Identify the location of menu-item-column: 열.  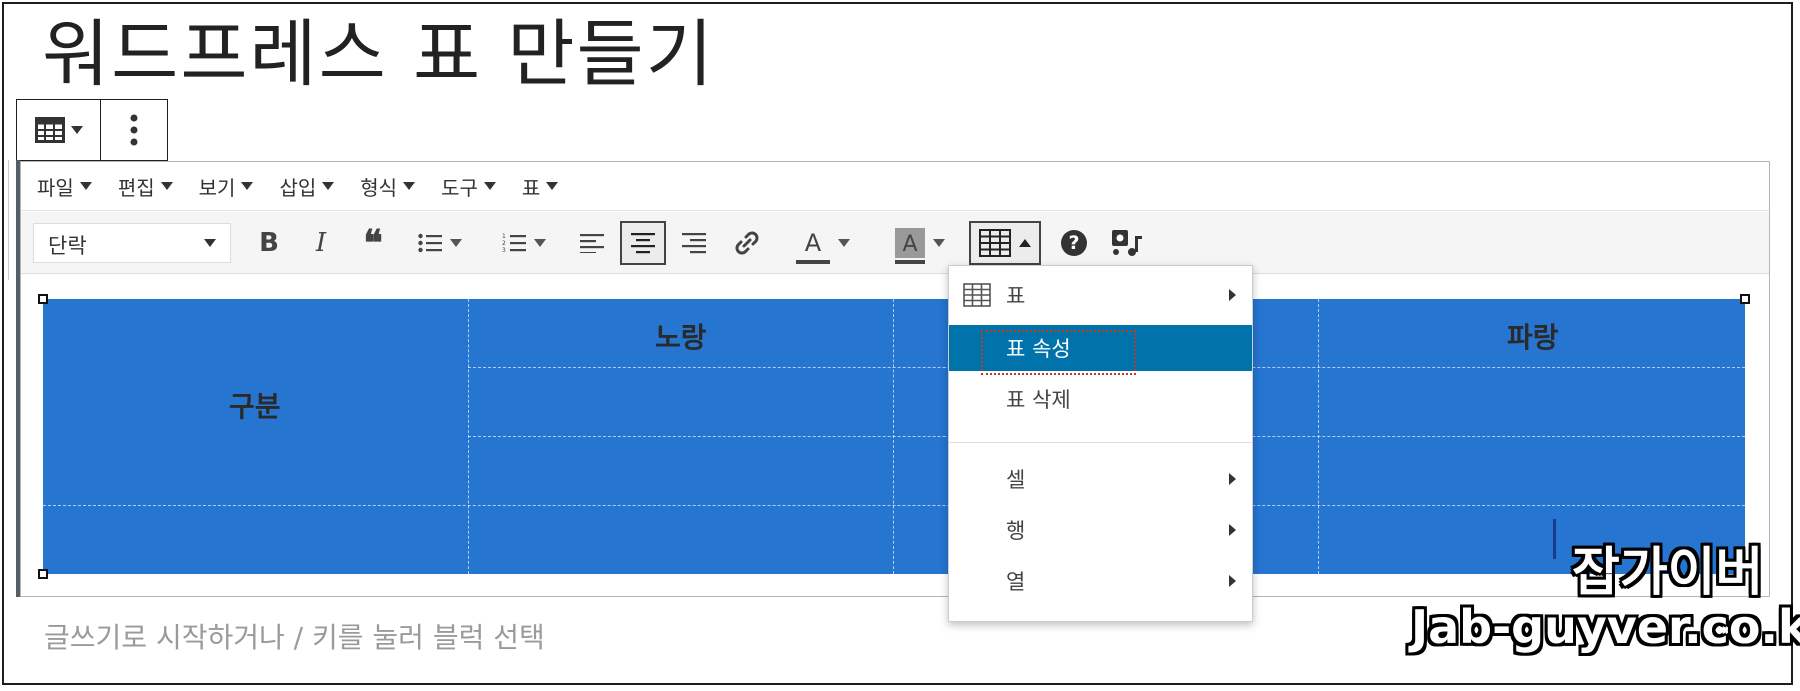
(1100, 581).